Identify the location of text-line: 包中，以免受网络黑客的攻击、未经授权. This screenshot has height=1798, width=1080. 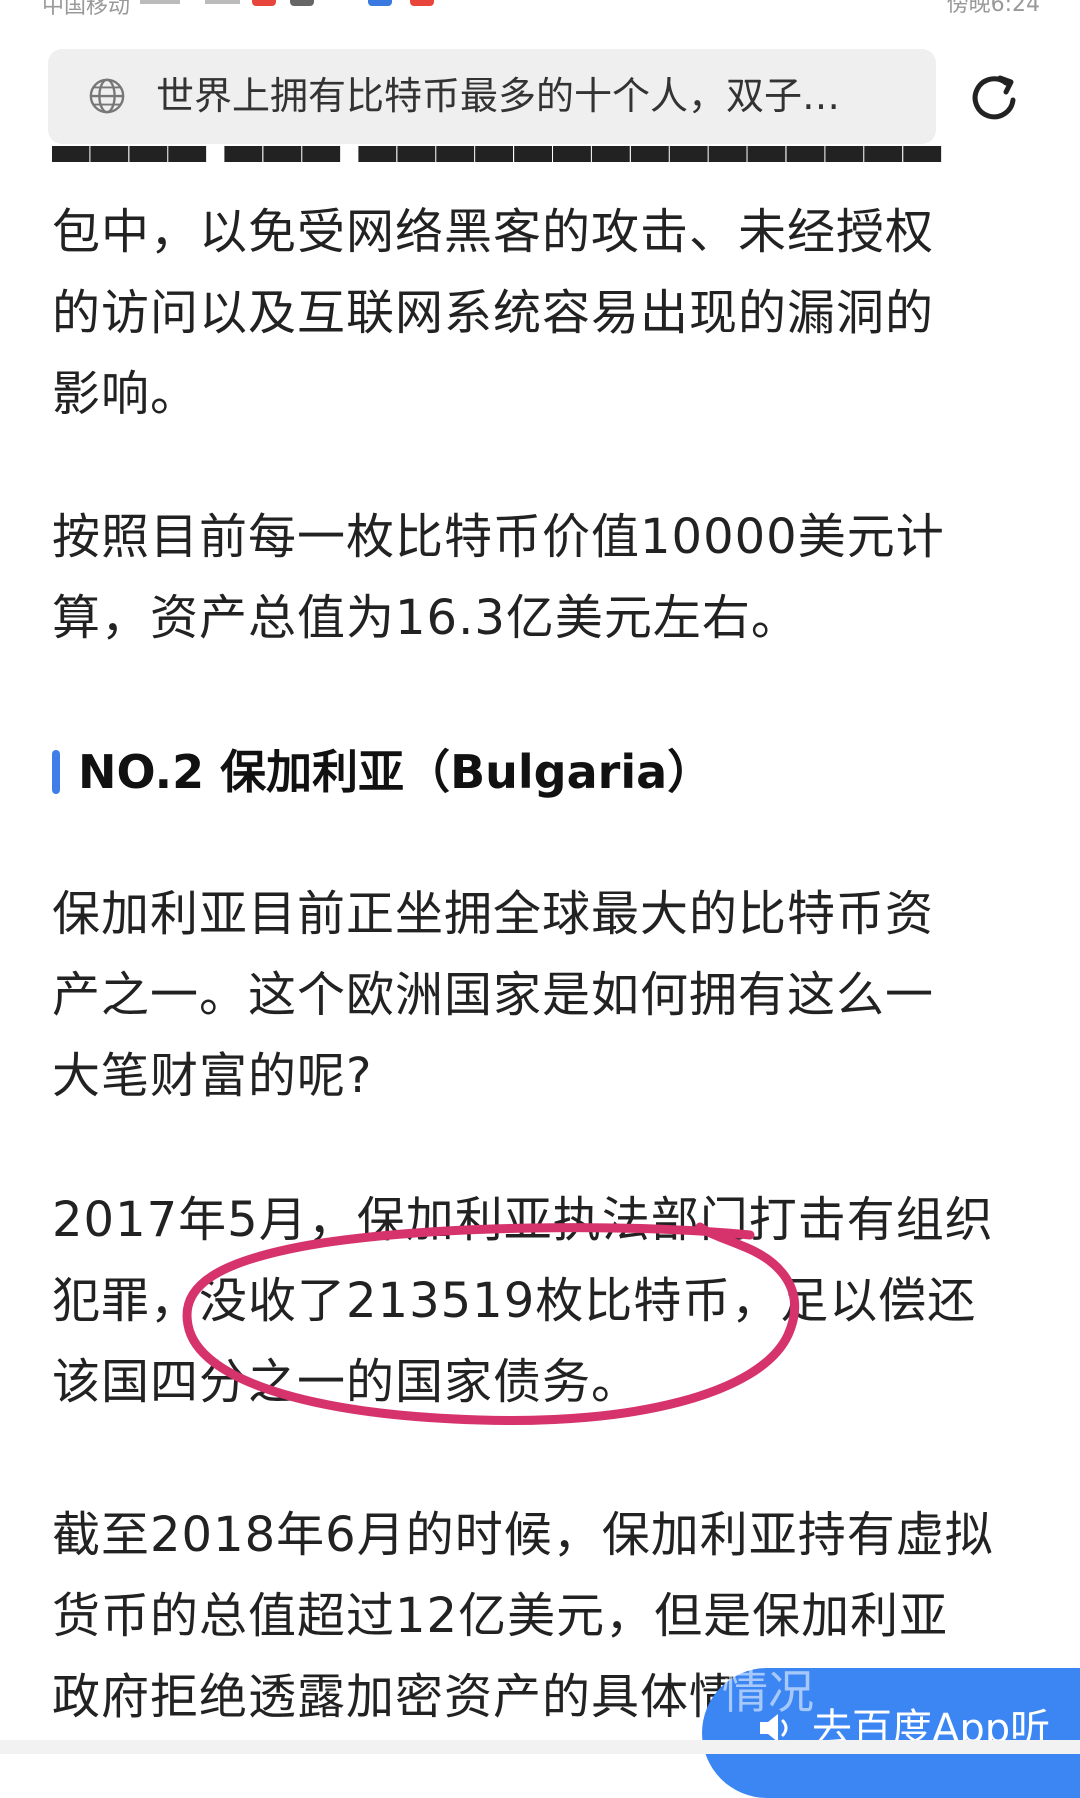
(493, 232).